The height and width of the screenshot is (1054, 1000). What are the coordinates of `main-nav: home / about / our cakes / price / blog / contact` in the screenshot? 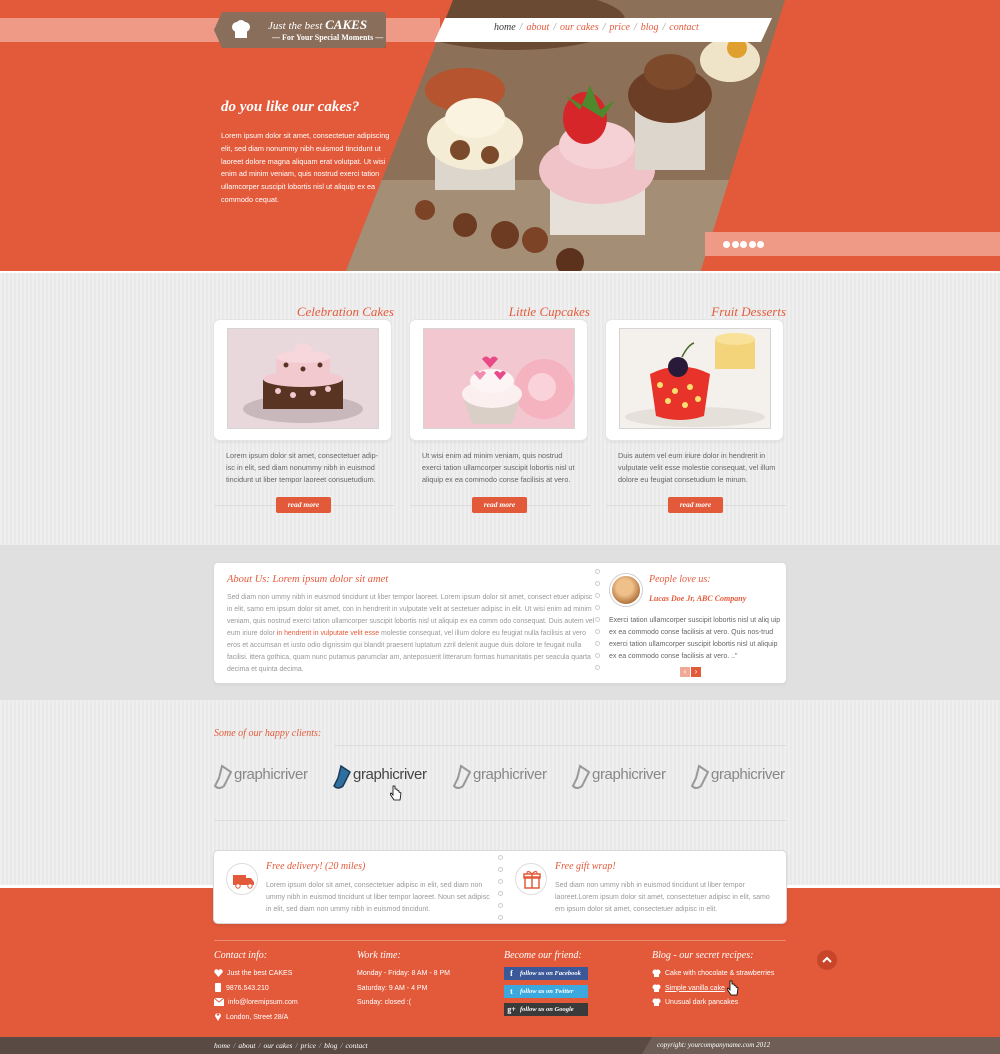 It's located at (596, 27).